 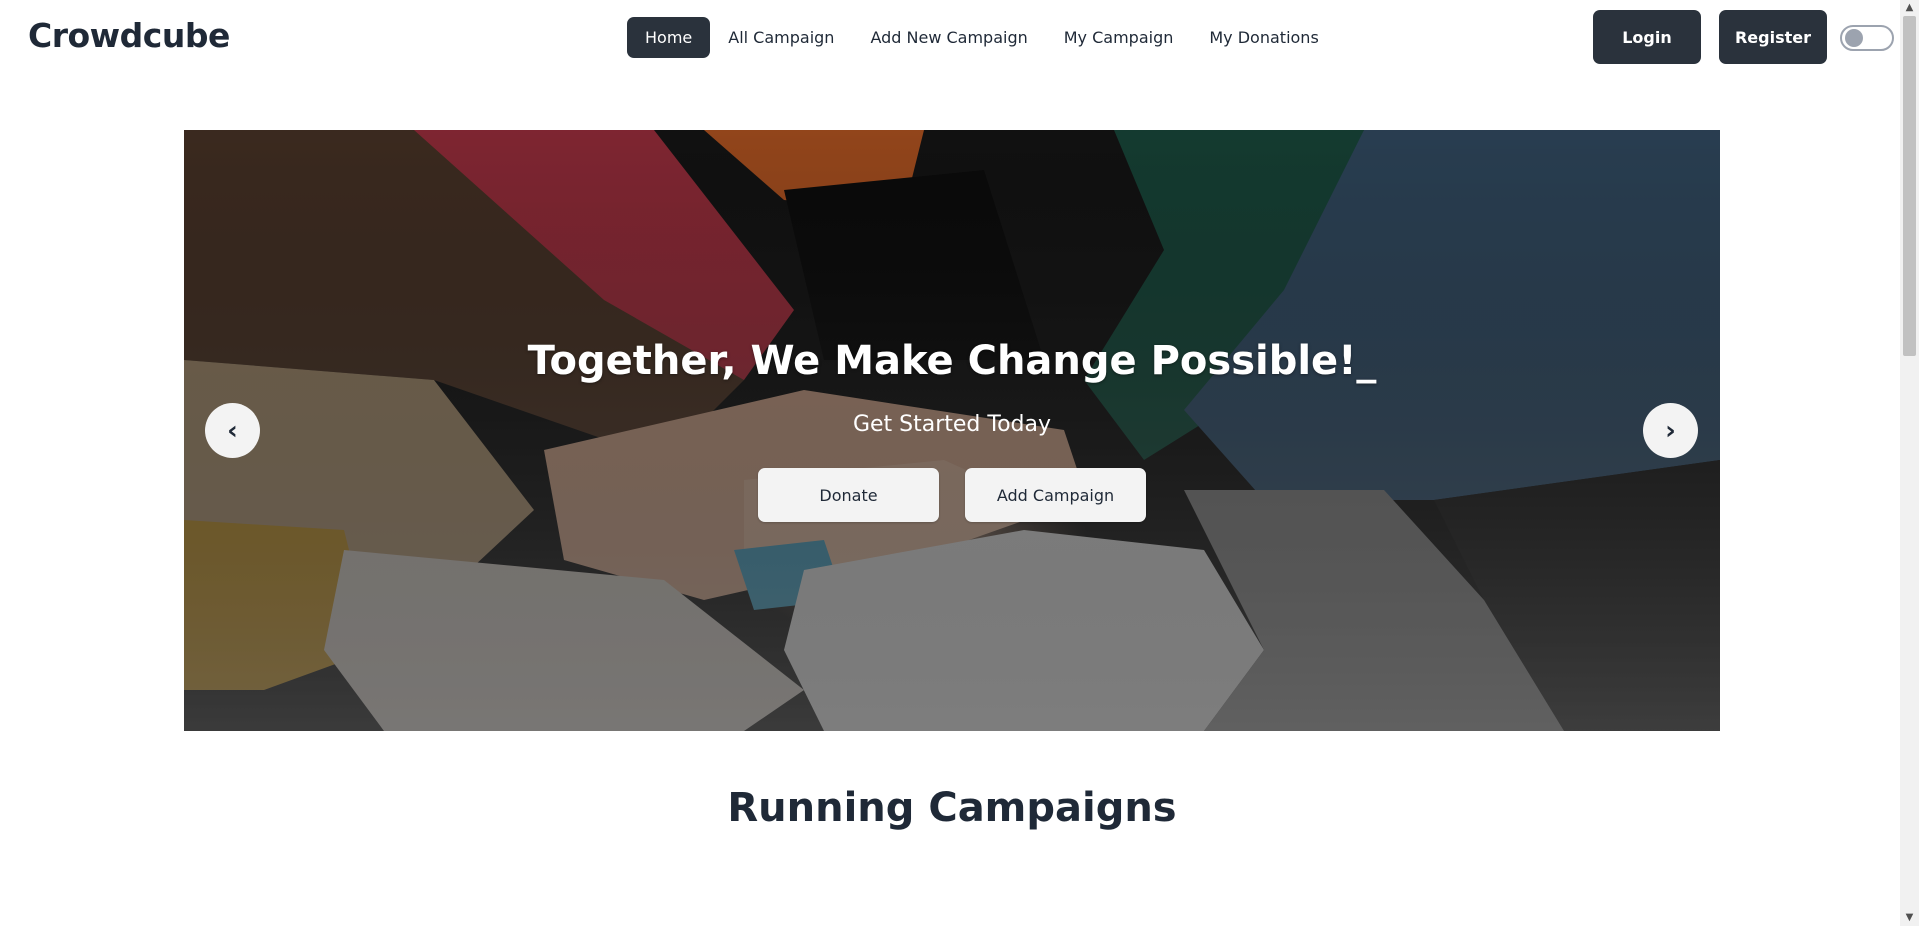 What do you see at coordinates (1909, 186) in the screenshot?
I see `scroll-thumb` at bounding box center [1909, 186].